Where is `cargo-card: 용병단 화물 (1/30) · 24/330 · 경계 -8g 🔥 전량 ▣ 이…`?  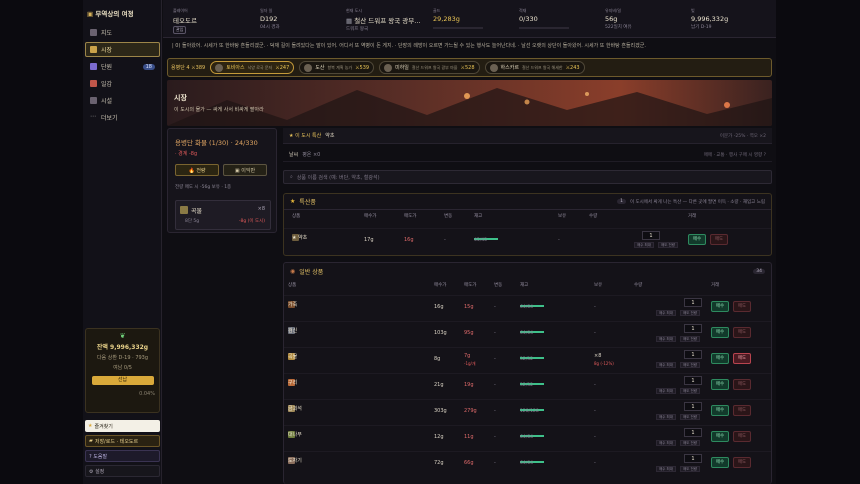
cargo-card: 용병단 화물 (1/30) · 24/330 · 경계 -8g 🔥 전량 ▣ 이… is located at coordinates (222, 180).